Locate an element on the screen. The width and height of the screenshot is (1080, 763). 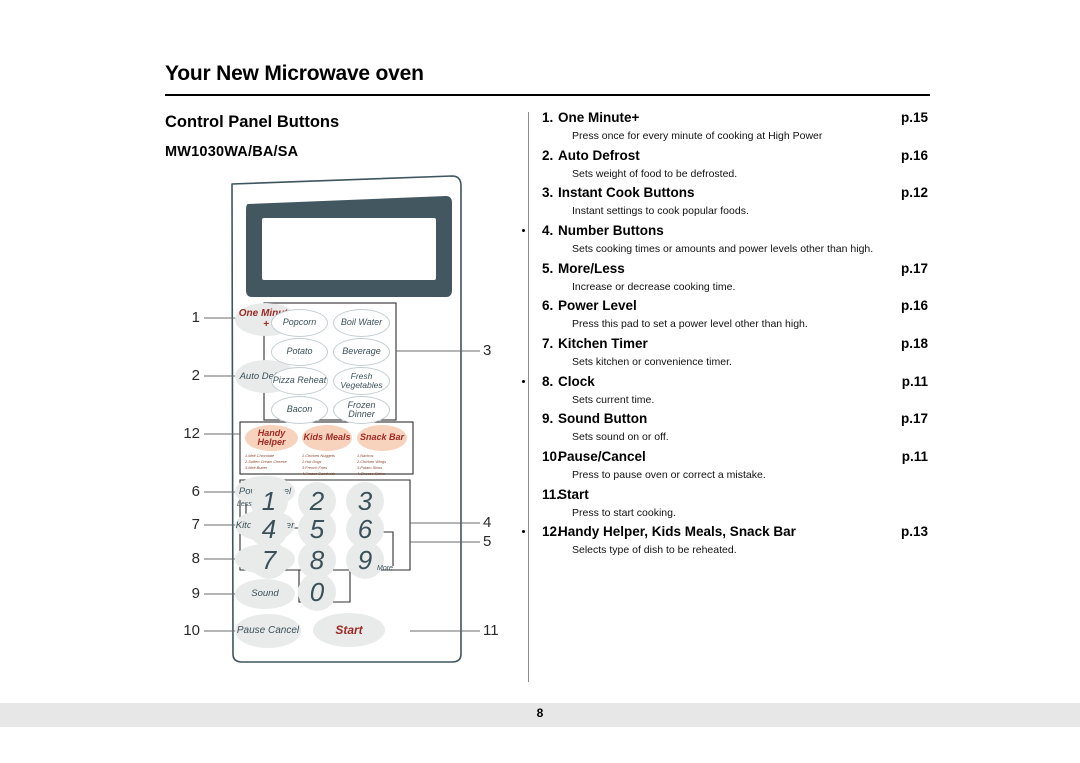
keypad-less-label: Less is located at coordinates (244, 504).